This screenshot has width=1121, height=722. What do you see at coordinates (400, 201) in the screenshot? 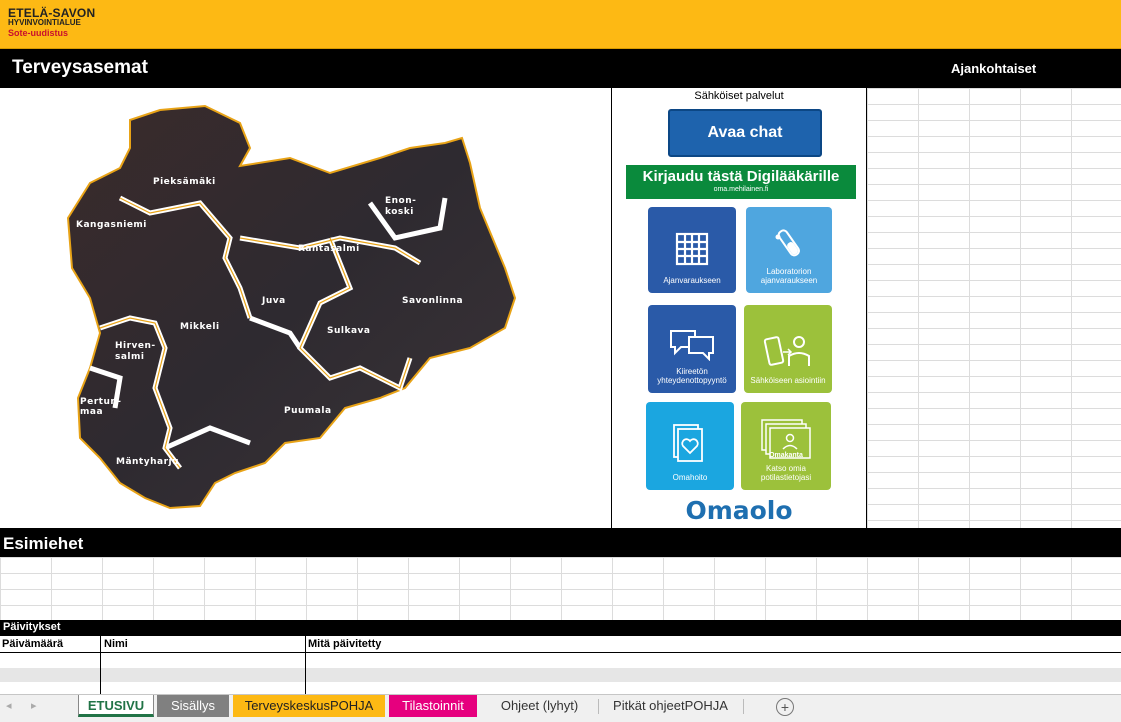
I see `map-label-enonkoski-1: Enon-` at bounding box center [400, 201].